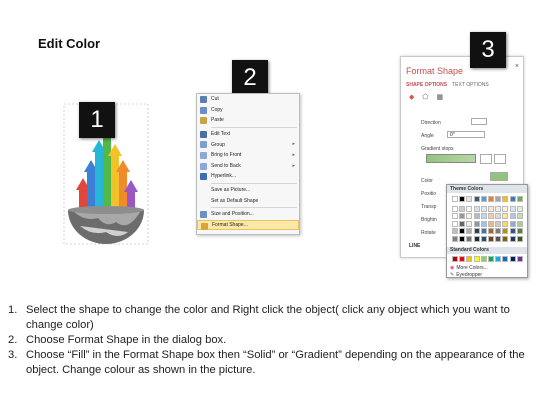 Image resolution: width=560 pixels, height=420 pixels. I want to click on angle-input: 0°, so click(466, 134).